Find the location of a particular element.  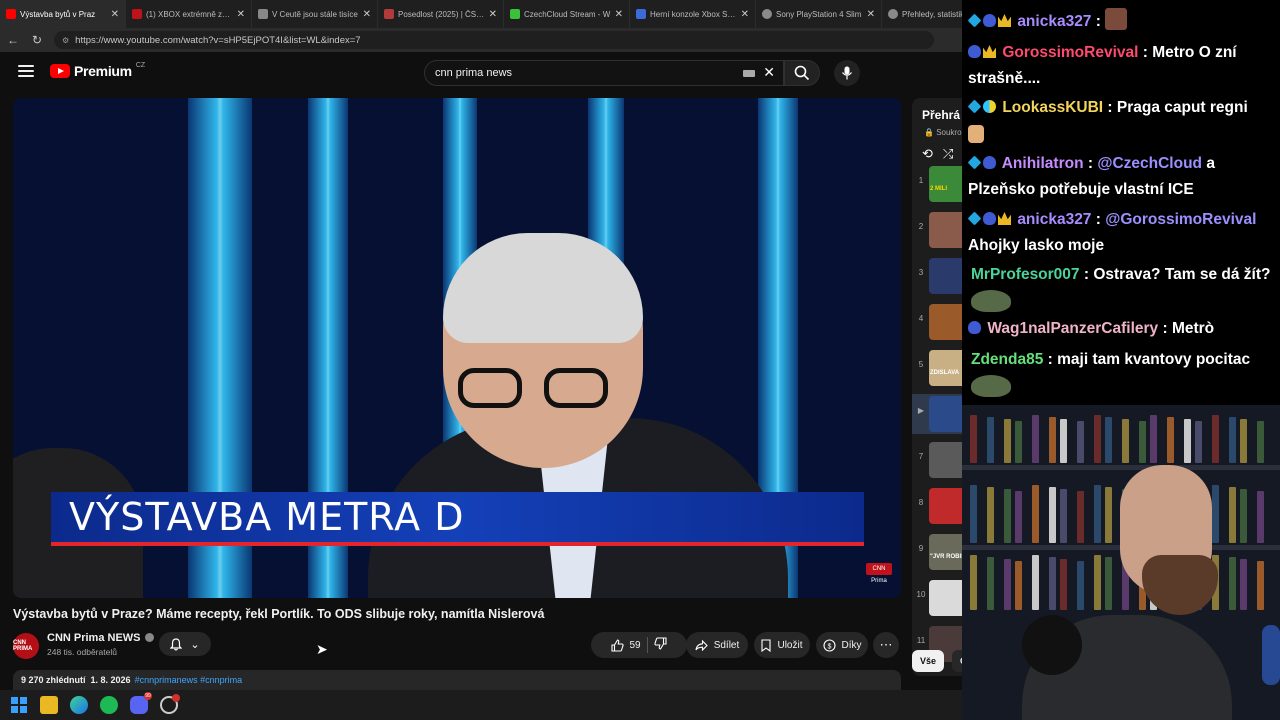

shuffle-icon: ⤮ is located at coordinates (948, 154).